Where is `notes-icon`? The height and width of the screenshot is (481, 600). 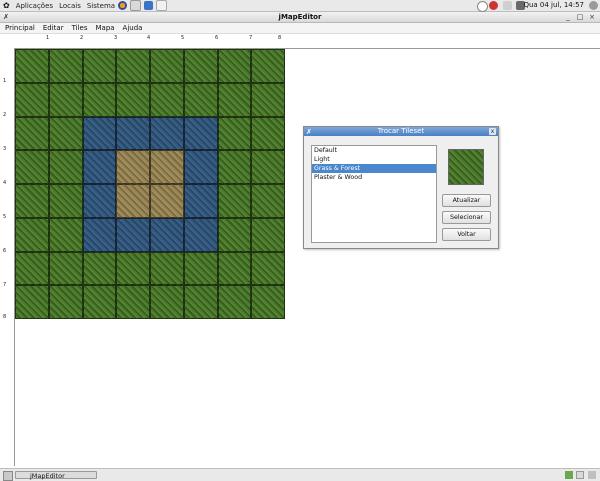 notes-icon is located at coordinates (162, 5).